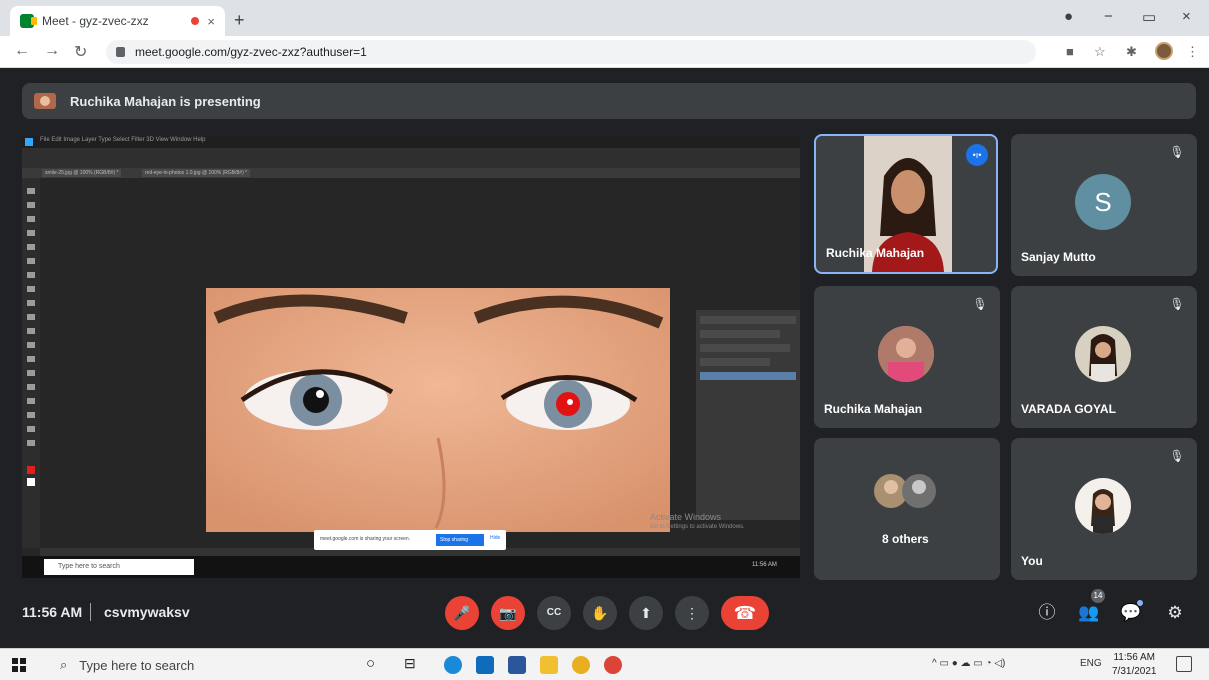 The image size is (1209, 680). I want to click on task-view-icon: ⊟, so click(410, 663).